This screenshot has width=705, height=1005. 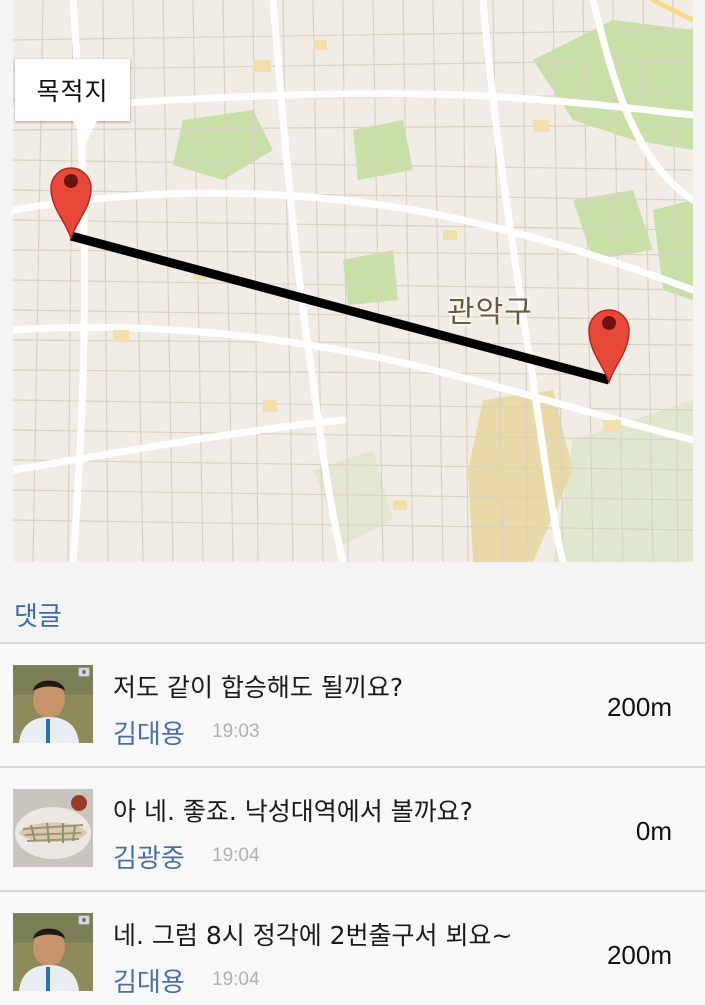 I want to click on comment-item: 아 네. 좋죠. 낙성대역에서 볼까요? 김광중 19:04 0m, so click(x=352, y=830).